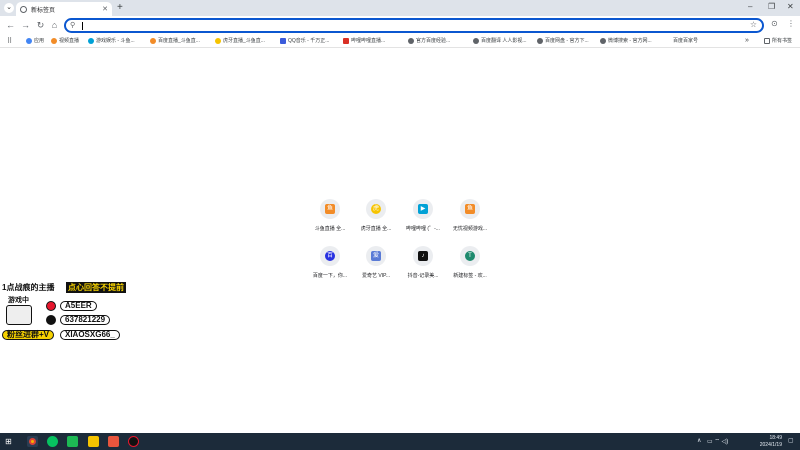 This screenshot has width=800, height=450. Describe the element at coordinates (28, 335) in the screenshot. I see `fans-group-label: 粉丝进群+V` at that location.